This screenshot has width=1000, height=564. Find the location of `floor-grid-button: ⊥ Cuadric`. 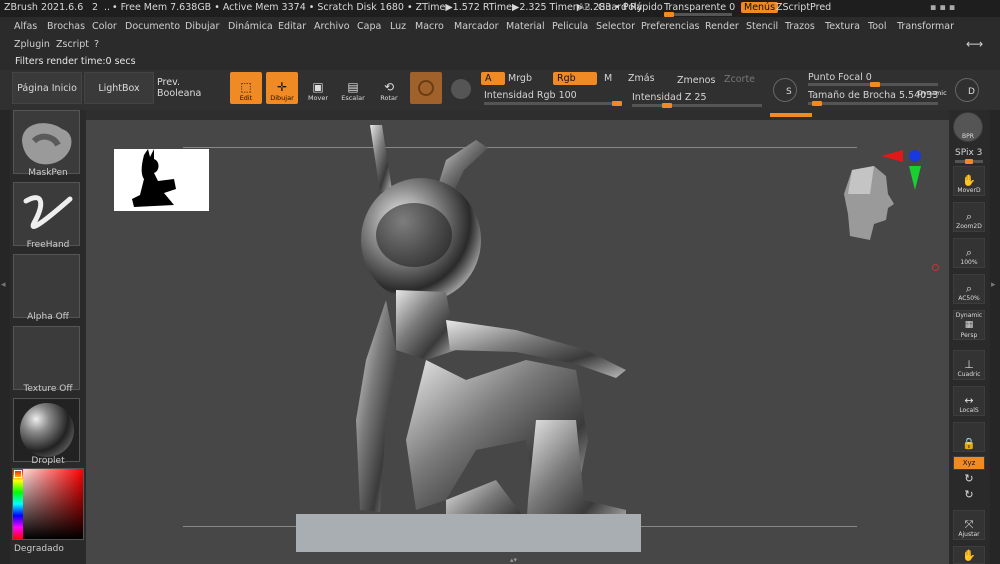

floor-grid-button: ⊥ Cuadric is located at coordinates (969, 365).